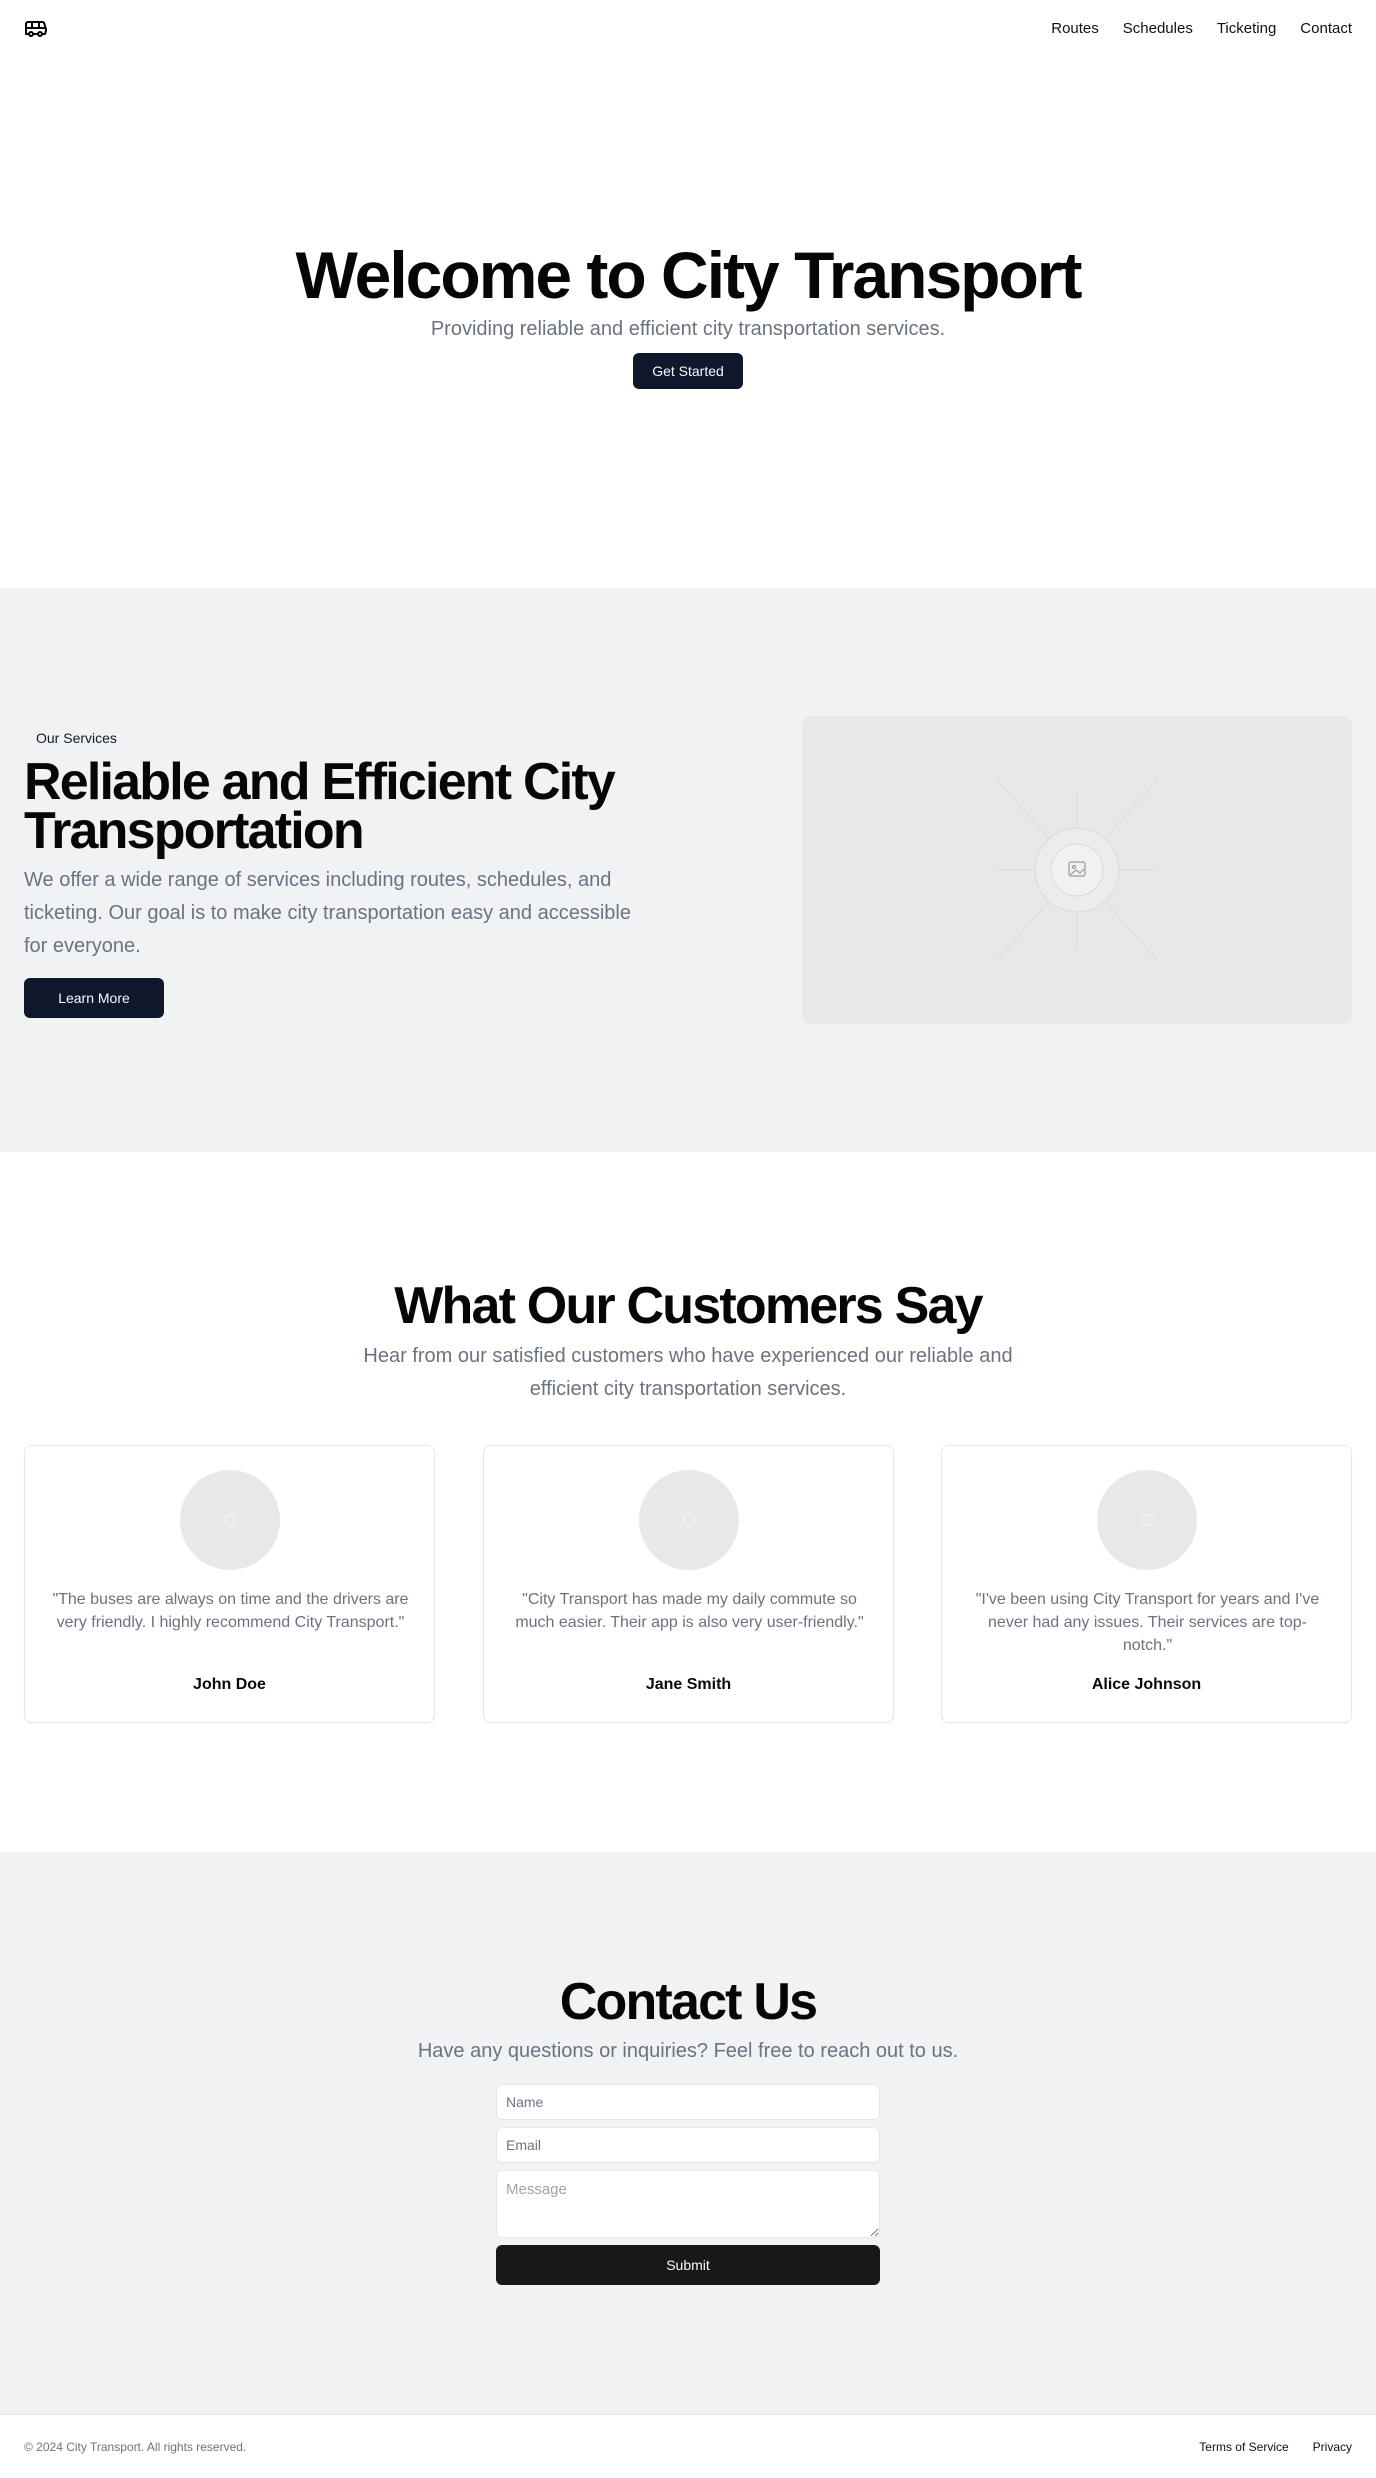  I want to click on bus-icon, so click(36, 28).